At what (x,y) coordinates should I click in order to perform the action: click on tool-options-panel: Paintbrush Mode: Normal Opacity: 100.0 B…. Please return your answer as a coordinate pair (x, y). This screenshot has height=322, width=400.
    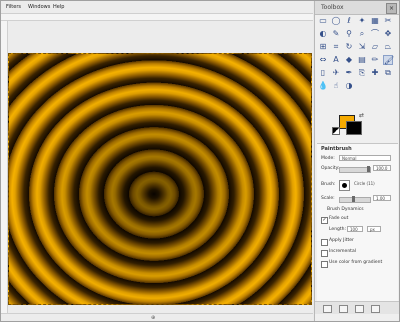
    Looking at the image, I should click on (357, 223).